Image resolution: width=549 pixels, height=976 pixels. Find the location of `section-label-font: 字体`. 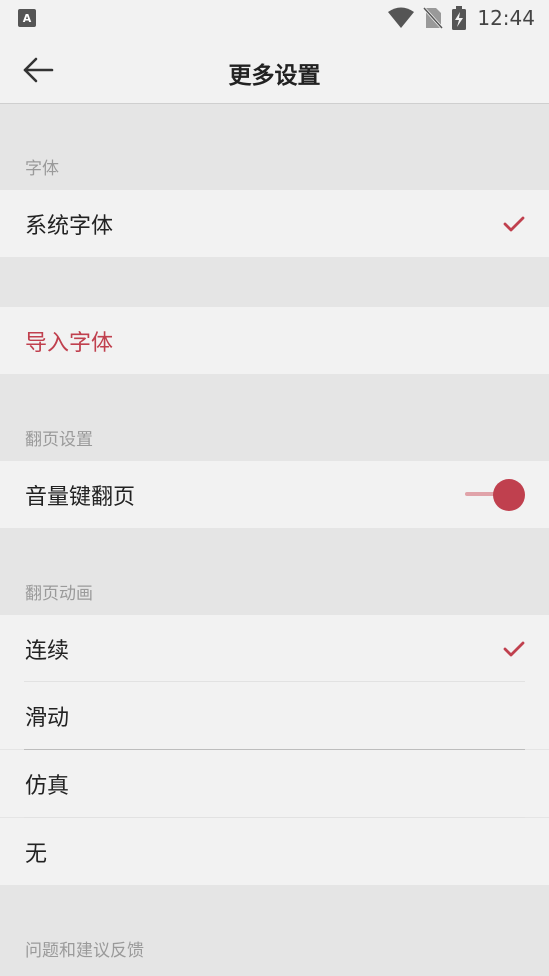

section-label-font: 字体 is located at coordinates (42, 169).